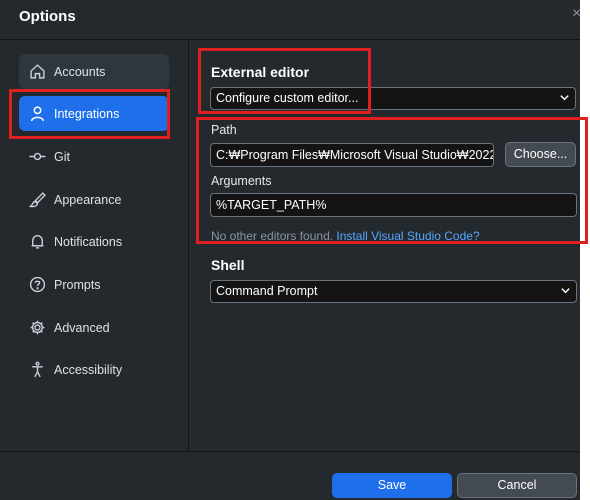  I want to click on sidebar-item-prompts: Prompts, so click(94, 284).